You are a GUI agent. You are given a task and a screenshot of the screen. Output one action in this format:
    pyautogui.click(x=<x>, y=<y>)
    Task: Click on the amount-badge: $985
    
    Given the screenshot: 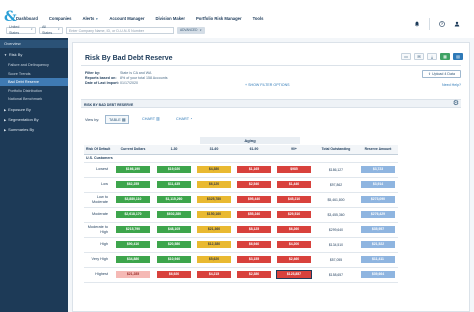 What is the action you would take?
    pyautogui.click(x=294, y=169)
    